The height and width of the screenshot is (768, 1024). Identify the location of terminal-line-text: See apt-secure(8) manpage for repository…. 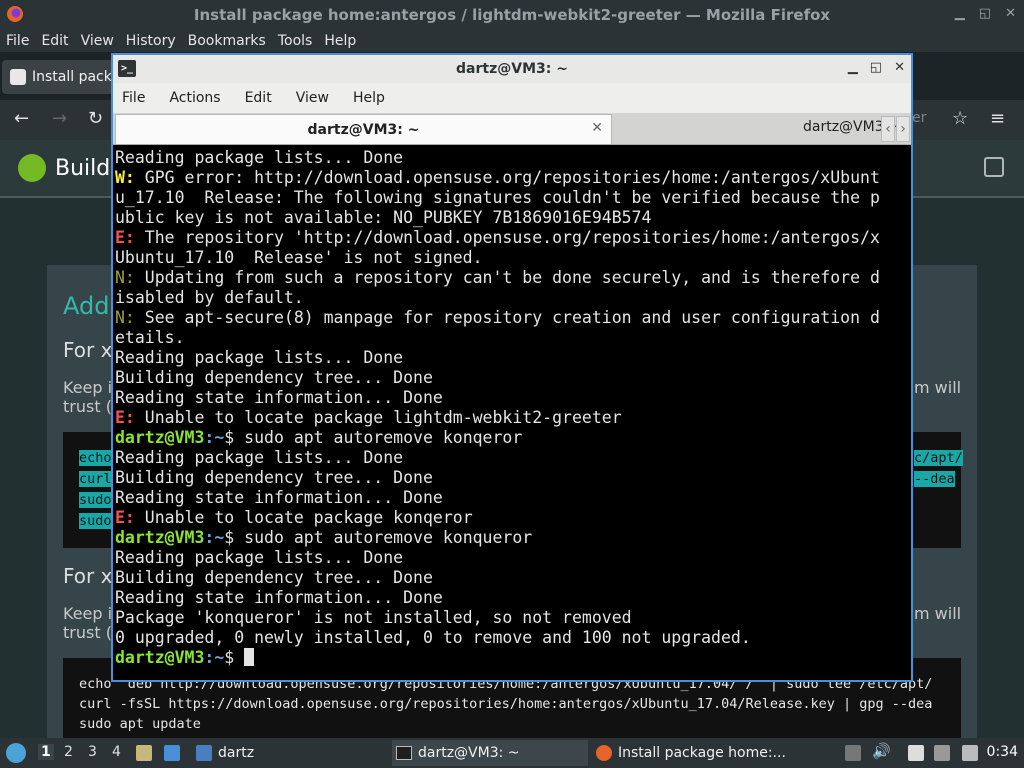
(507, 317).